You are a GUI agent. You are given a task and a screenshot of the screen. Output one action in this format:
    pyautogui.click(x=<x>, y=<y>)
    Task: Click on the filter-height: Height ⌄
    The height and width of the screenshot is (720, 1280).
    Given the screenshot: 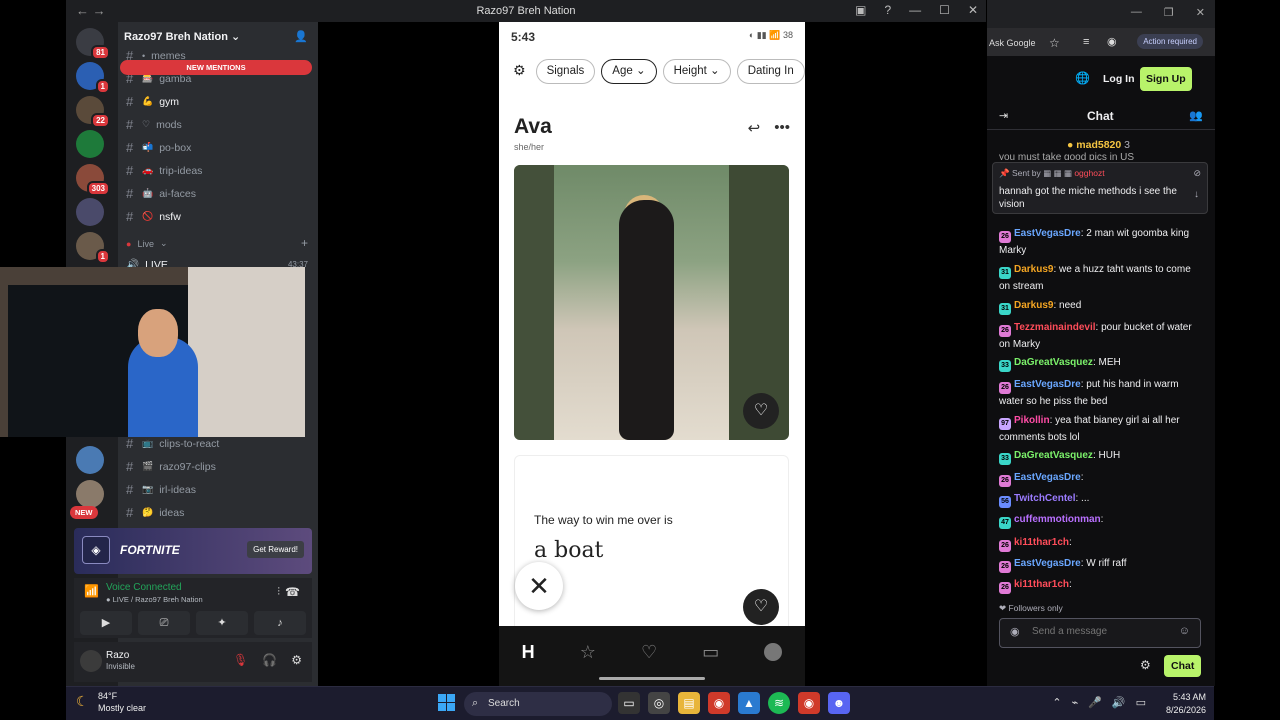 What is the action you would take?
    pyautogui.click(x=696, y=71)
    